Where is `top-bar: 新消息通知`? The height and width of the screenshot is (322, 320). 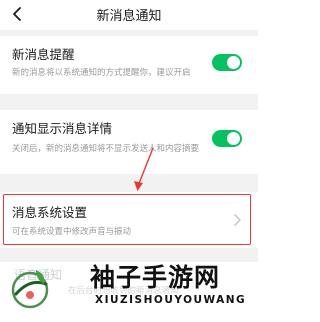 top-bar: 新消息通知 is located at coordinates (129, 15).